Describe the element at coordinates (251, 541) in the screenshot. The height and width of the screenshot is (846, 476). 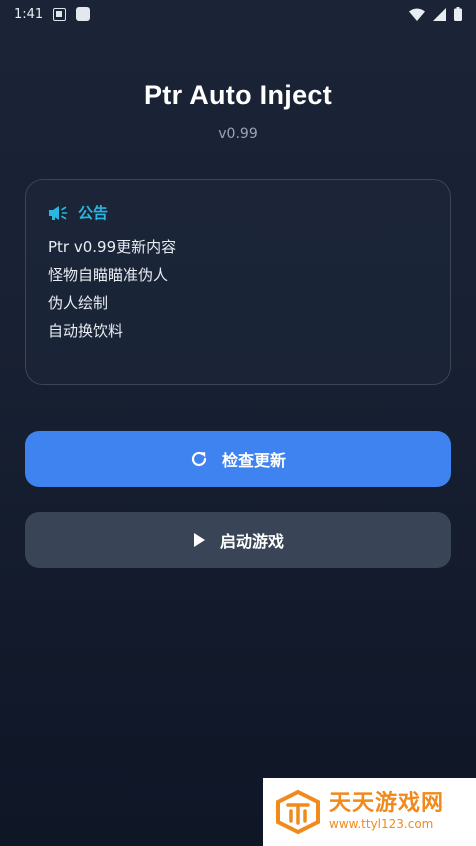
I see `launch-game-label: 启动游戏` at that location.